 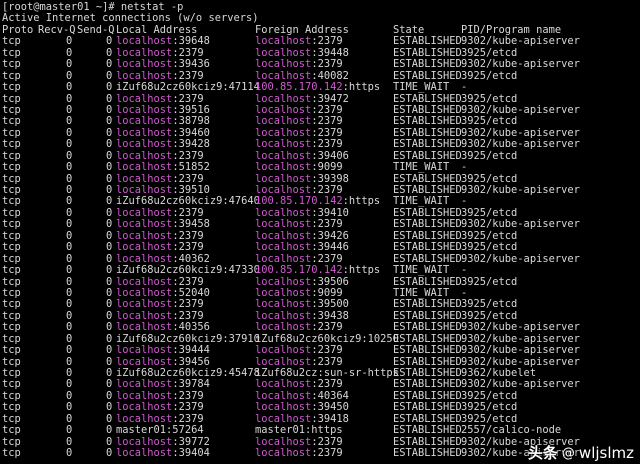 I want to click on address-segment: :39772, so click(x=191, y=441).